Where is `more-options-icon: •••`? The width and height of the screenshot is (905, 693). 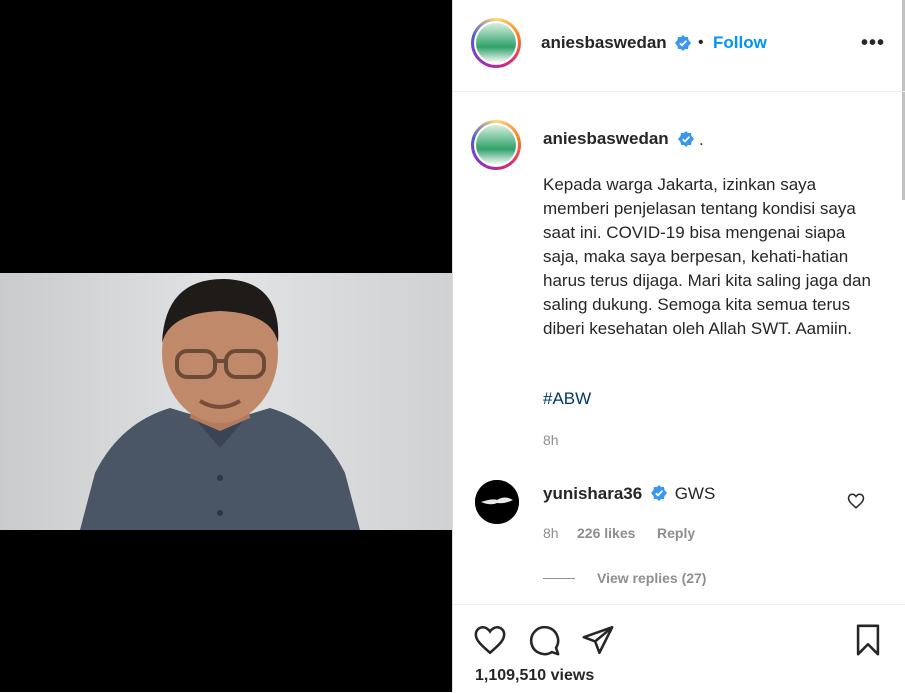 more-options-icon: ••• is located at coordinates (873, 43).